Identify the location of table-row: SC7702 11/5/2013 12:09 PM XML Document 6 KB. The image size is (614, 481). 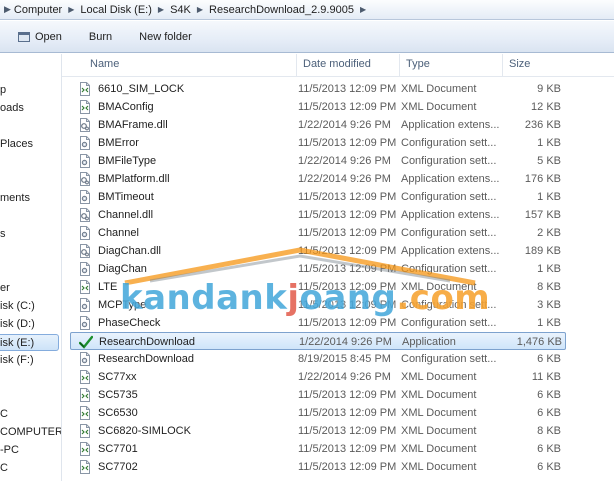
(318, 467).